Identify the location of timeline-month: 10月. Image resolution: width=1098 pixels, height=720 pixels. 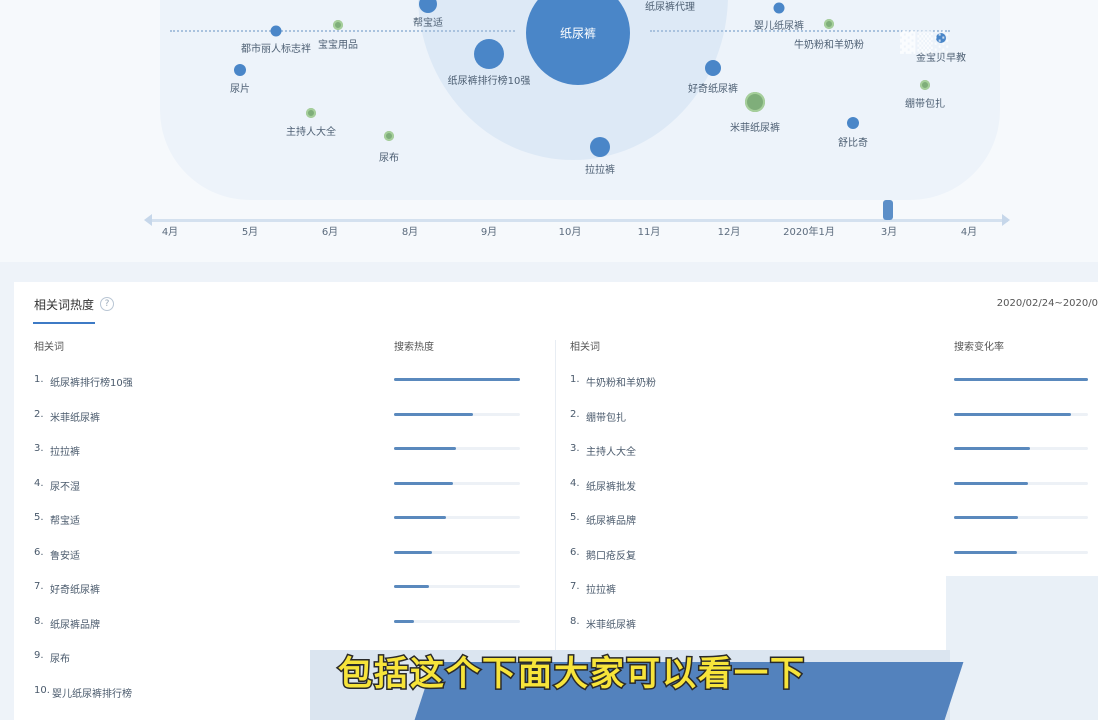
(570, 230).